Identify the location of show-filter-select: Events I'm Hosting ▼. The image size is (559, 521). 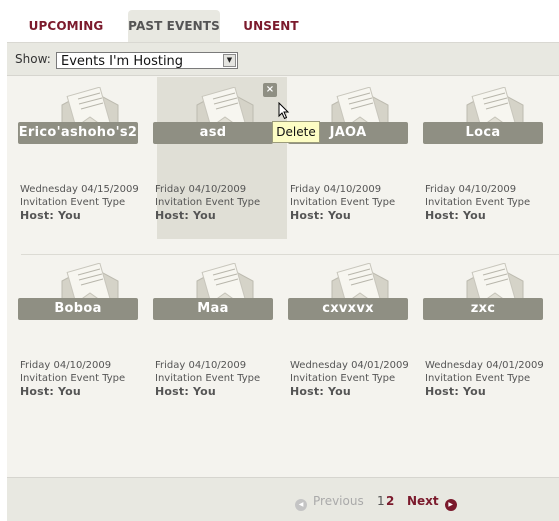
(147, 60).